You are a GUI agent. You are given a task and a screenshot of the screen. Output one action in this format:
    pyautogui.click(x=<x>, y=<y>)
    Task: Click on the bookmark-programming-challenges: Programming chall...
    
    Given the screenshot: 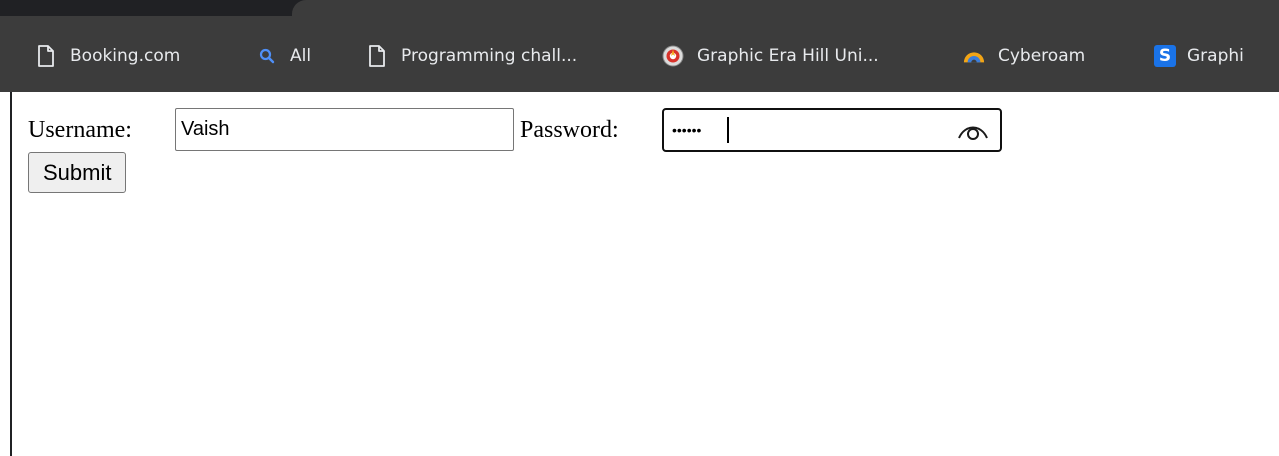 What is the action you would take?
    pyautogui.click(x=471, y=56)
    